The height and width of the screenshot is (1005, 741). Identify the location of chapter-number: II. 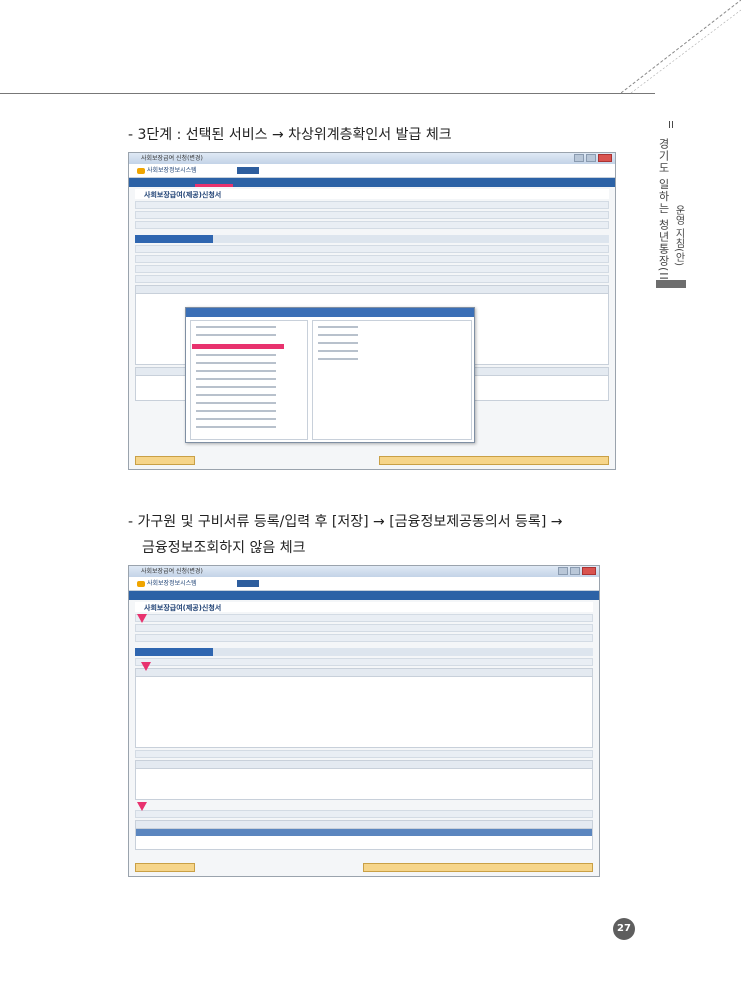
(671, 125).